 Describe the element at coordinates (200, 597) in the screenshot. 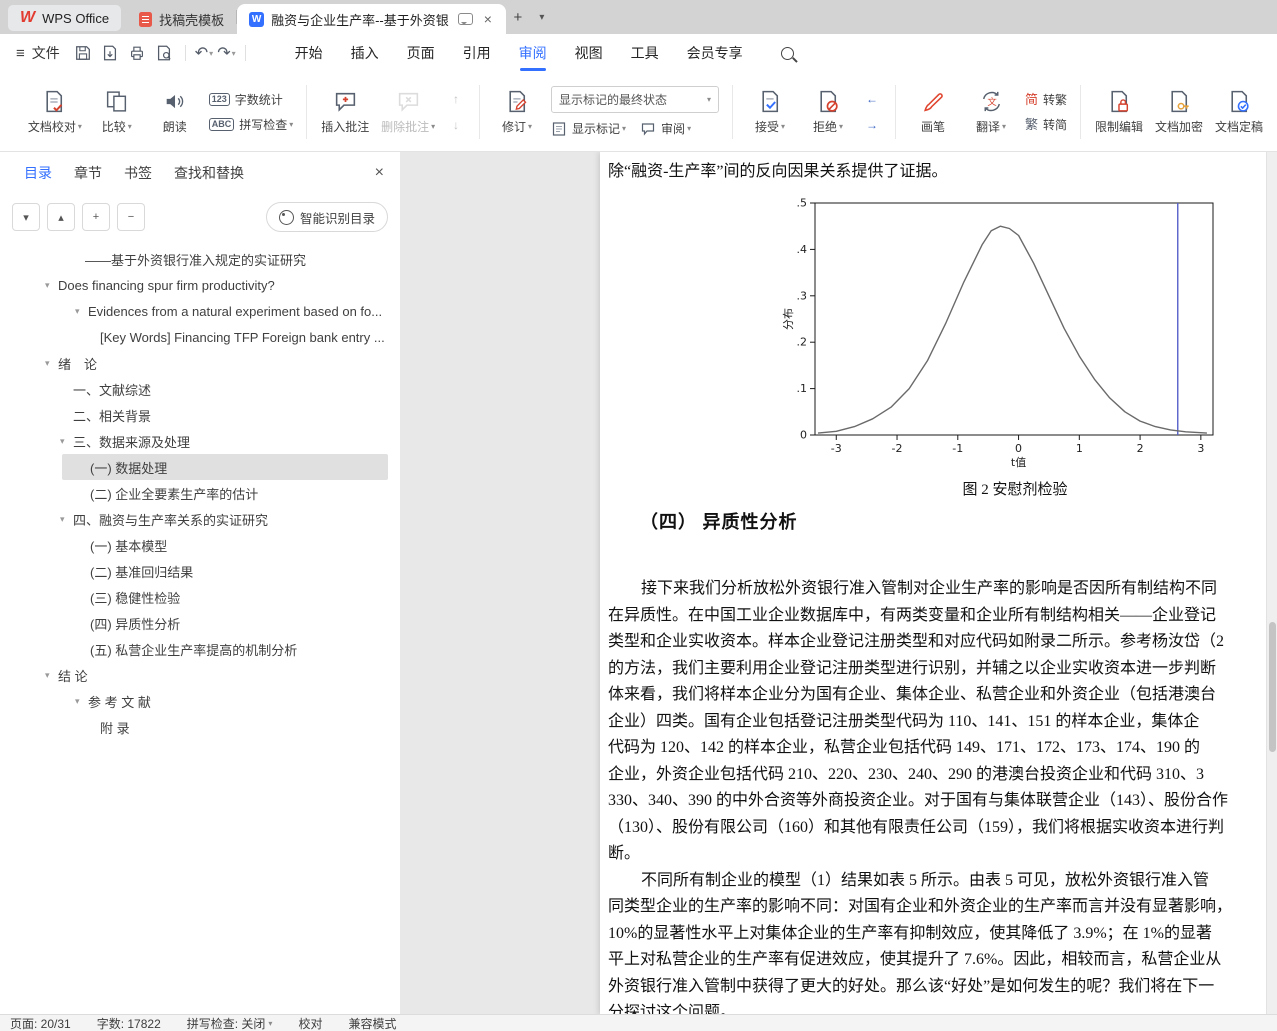

I see `toc-item: (三) 稳健性检验` at that location.